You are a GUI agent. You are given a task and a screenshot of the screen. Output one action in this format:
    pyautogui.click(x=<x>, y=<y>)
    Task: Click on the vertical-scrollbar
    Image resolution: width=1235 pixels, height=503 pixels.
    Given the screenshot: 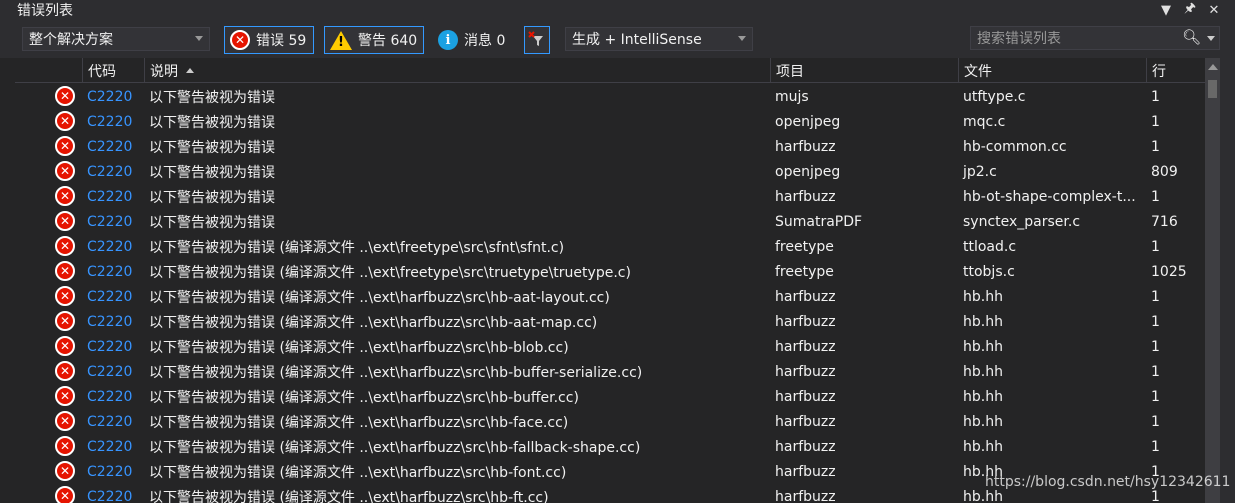 What is the action you would take?
    pyautogui.click(x=1212, y=280)
    